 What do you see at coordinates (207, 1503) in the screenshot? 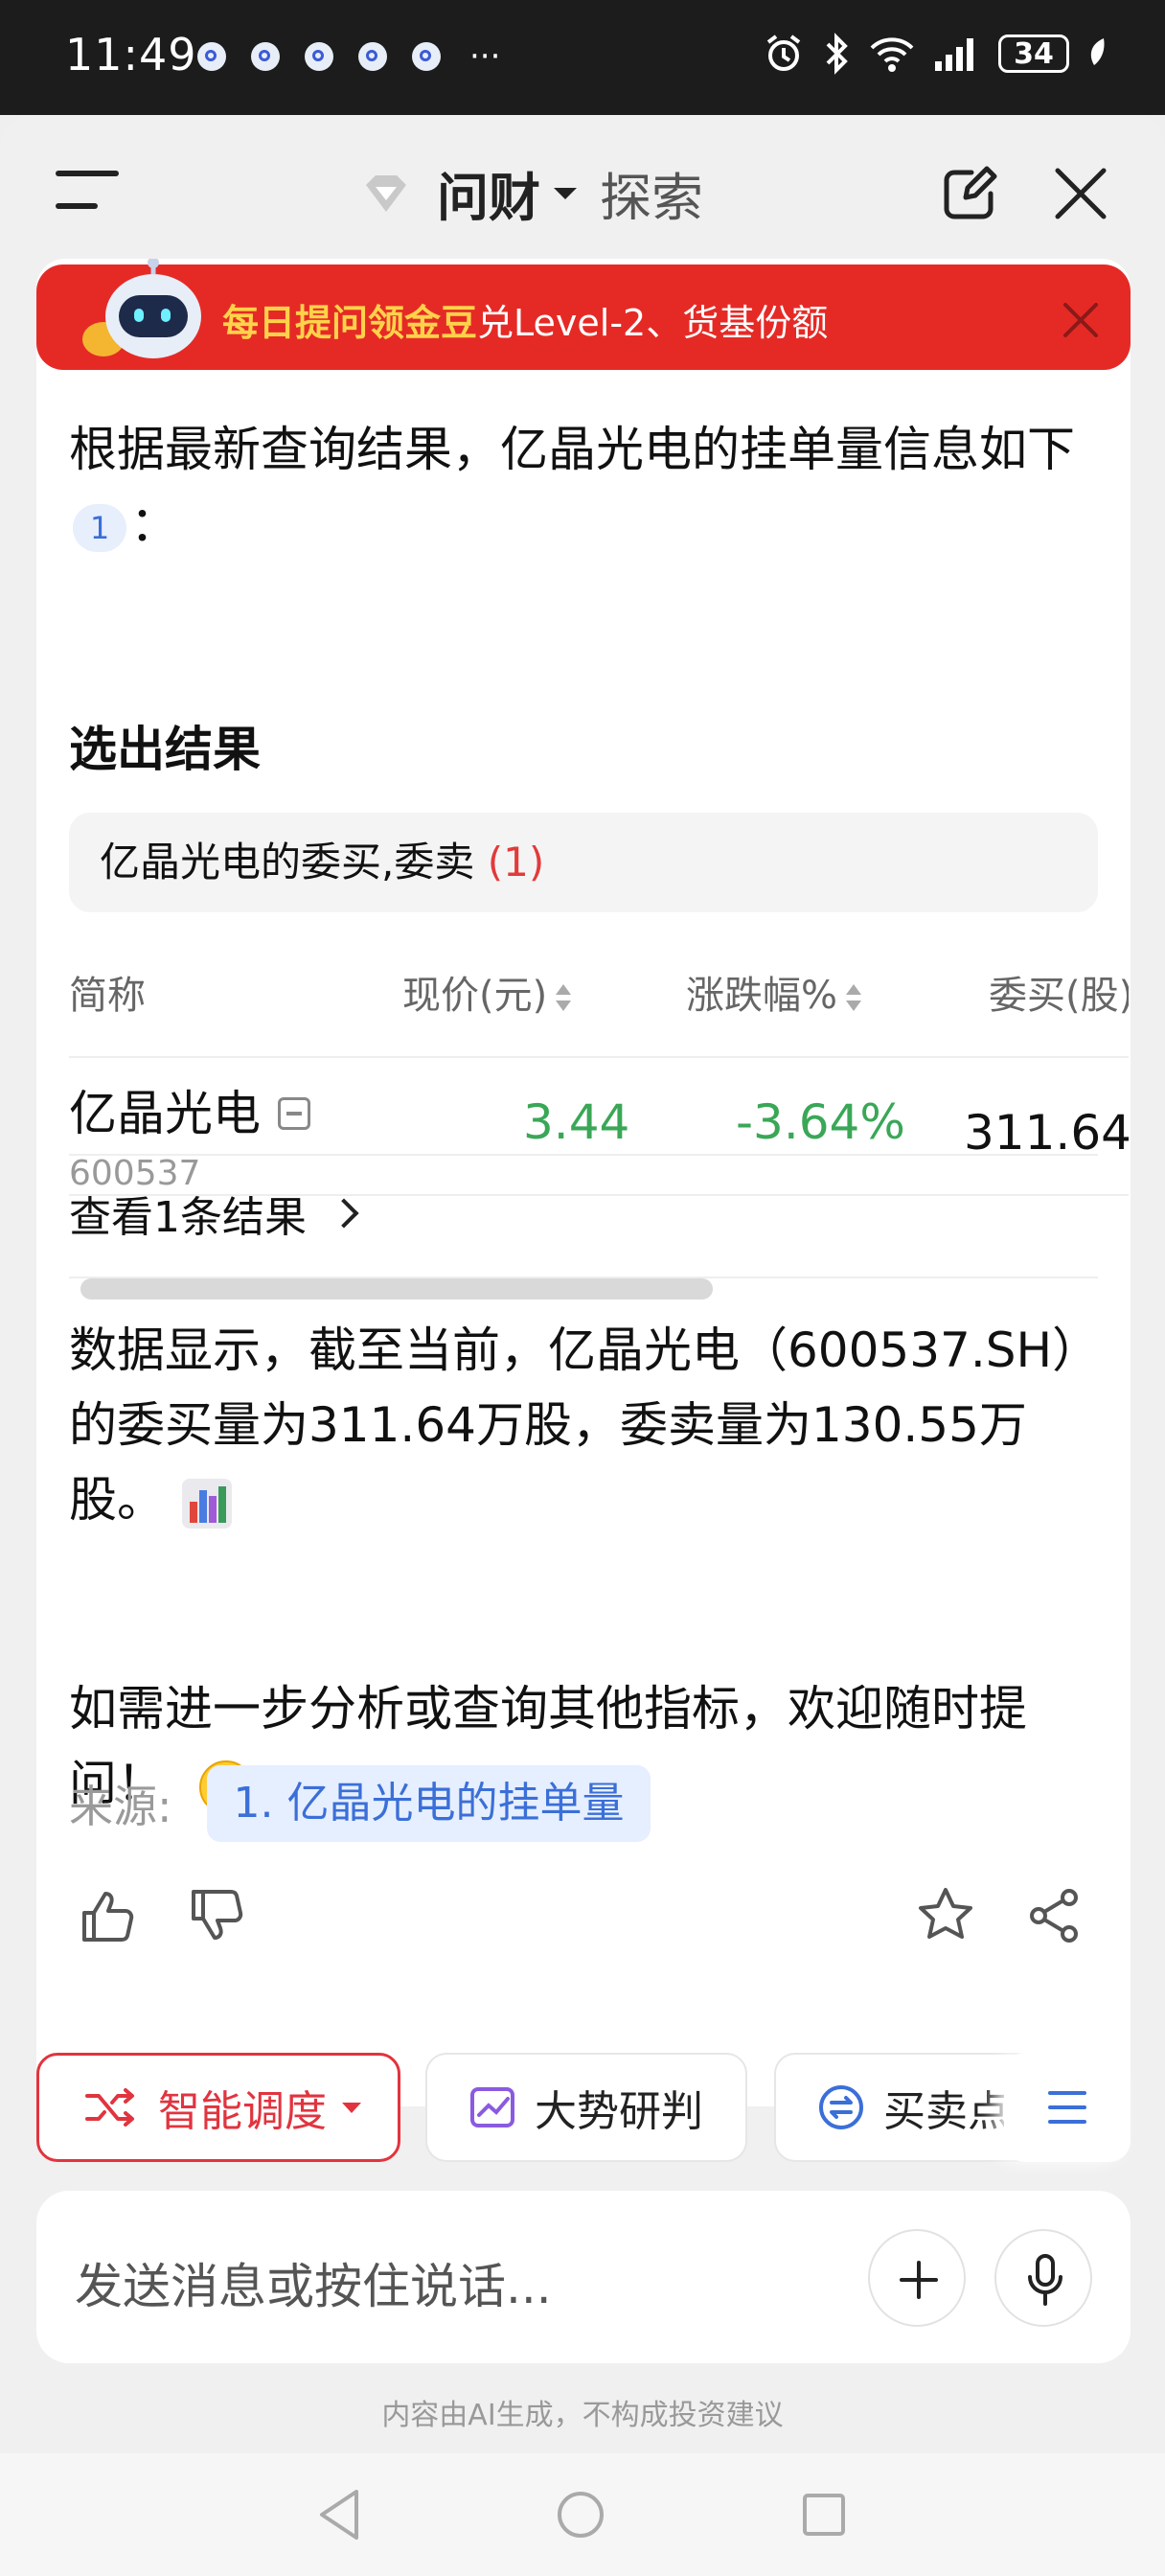
I see `bar-chart-emoji-icon` at bounding box center [207, 1503].